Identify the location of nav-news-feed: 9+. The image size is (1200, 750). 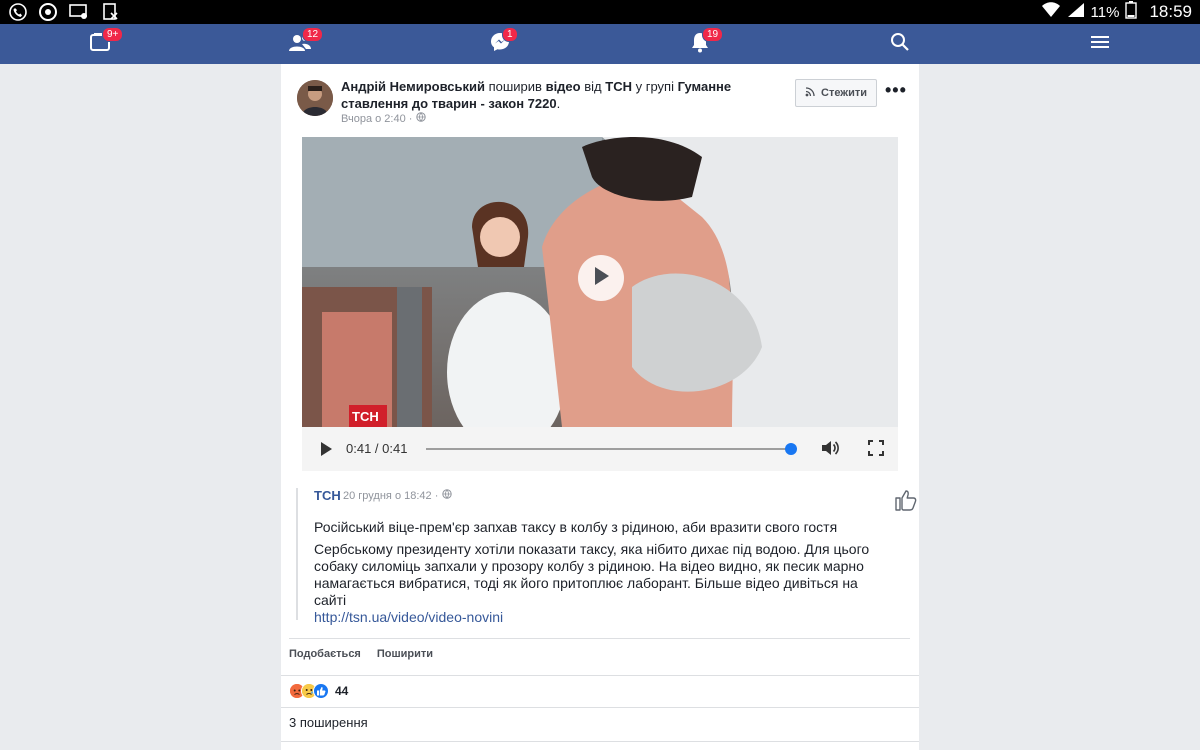
(100, 44).